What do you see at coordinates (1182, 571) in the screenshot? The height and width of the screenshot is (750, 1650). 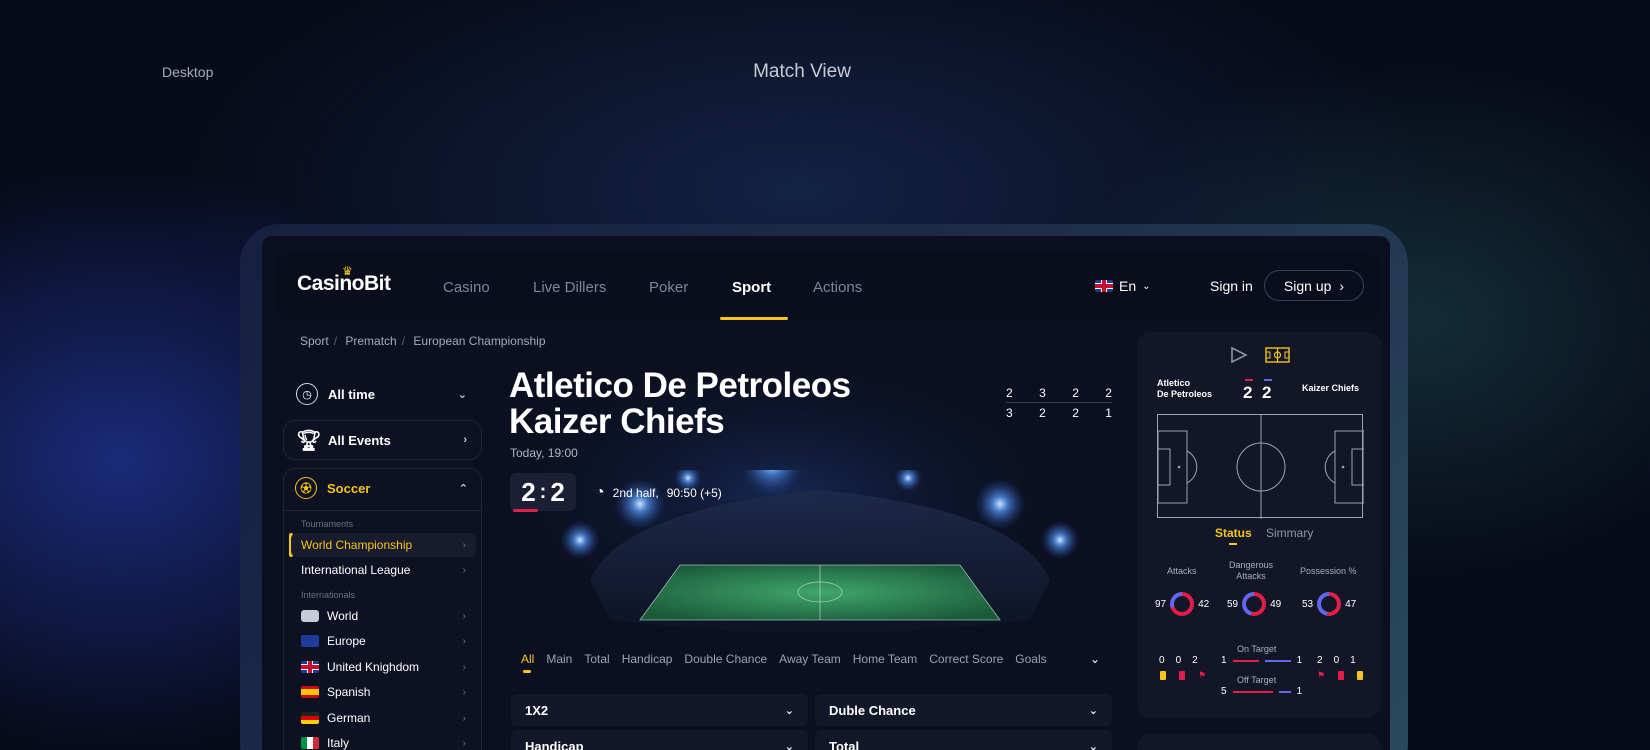 I see `stat-label-attacks: Attacks` at bounding box center [1182, 571].